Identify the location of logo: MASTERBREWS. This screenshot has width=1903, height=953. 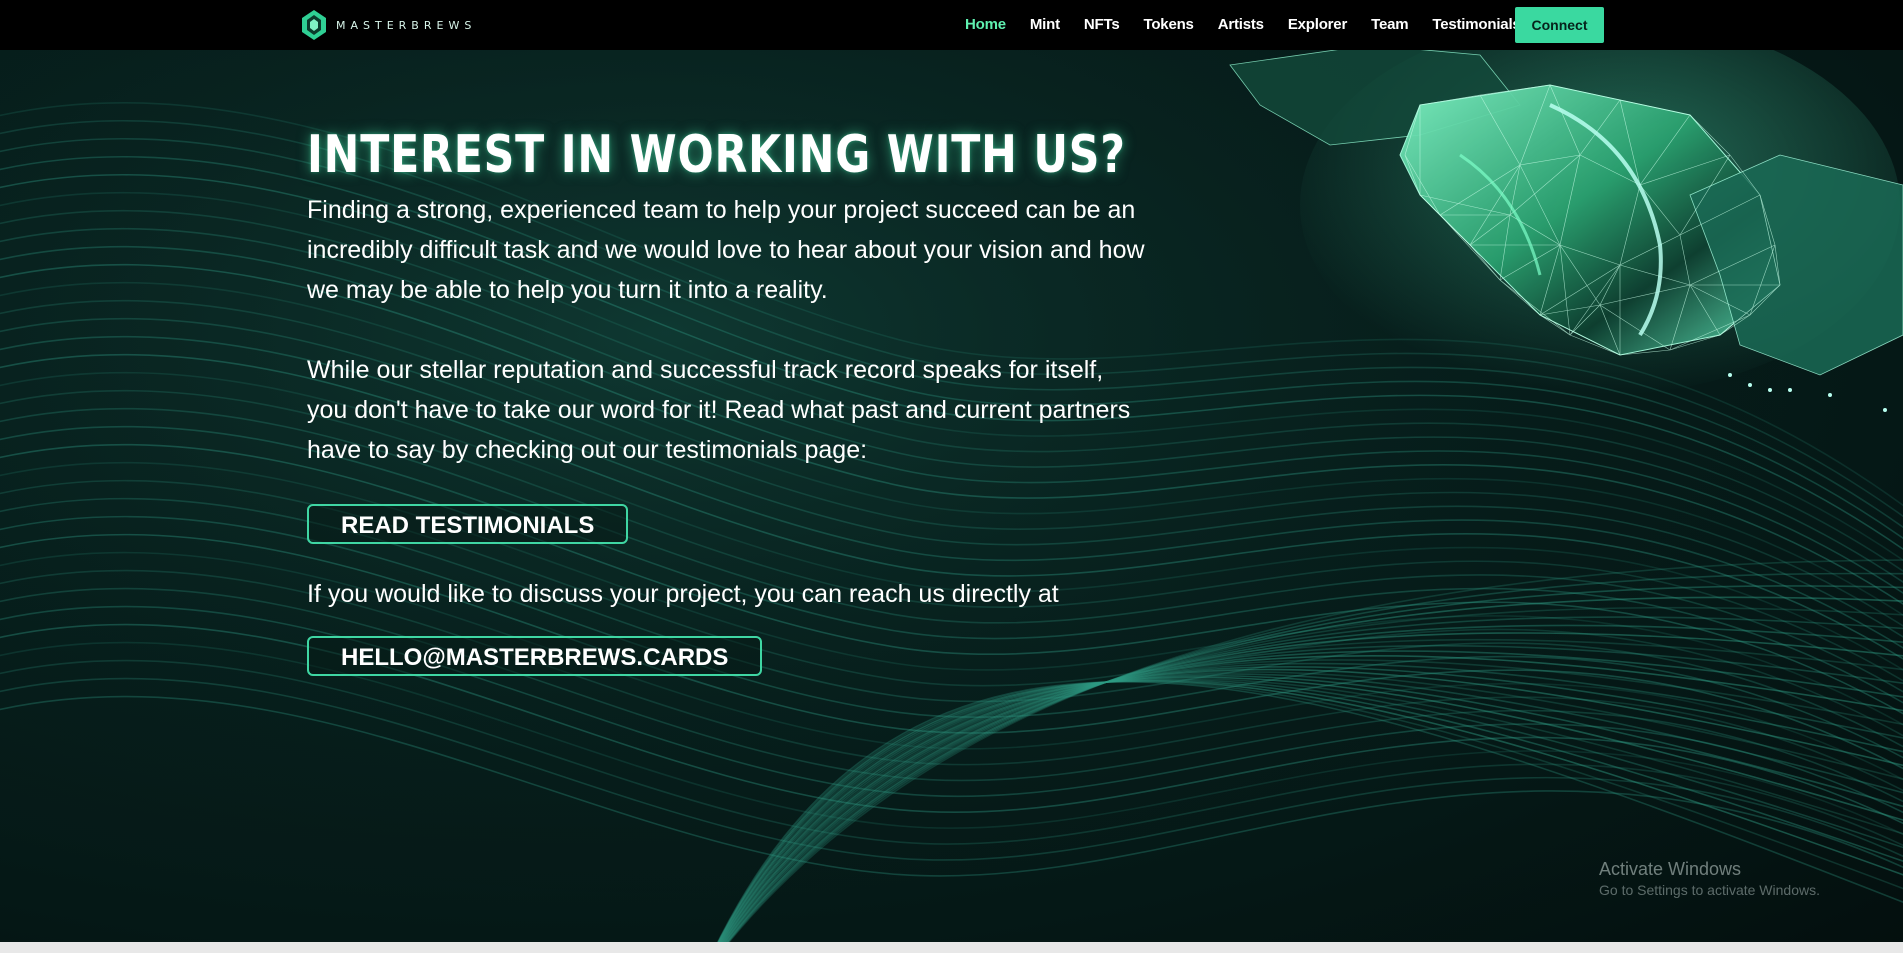
(388, 25).